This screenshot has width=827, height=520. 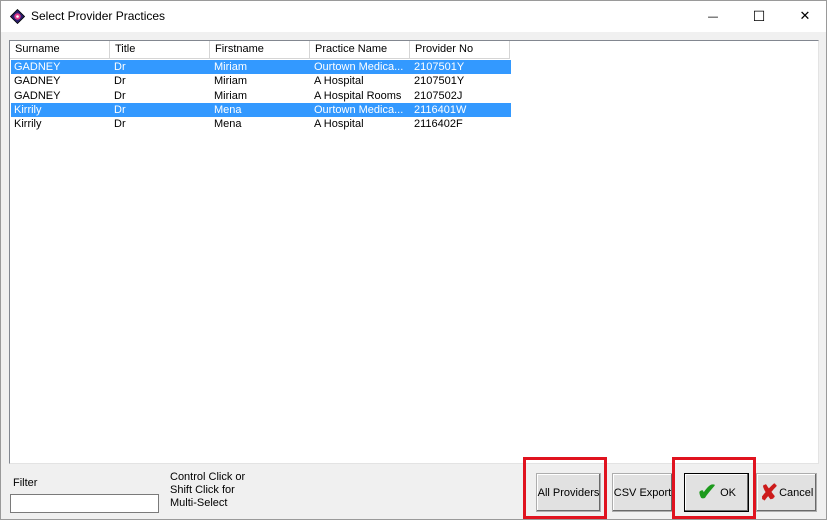 I want to click on minimize-icon: —, so click(x=713, y=16).